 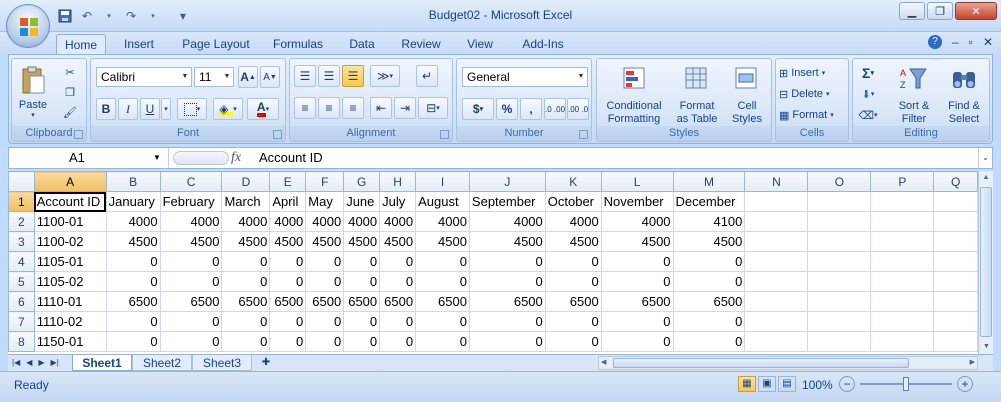 What do you see at coordinates (955, 341) in the screenshot?
I see `cell-q8` at bounding box center [955, 341].